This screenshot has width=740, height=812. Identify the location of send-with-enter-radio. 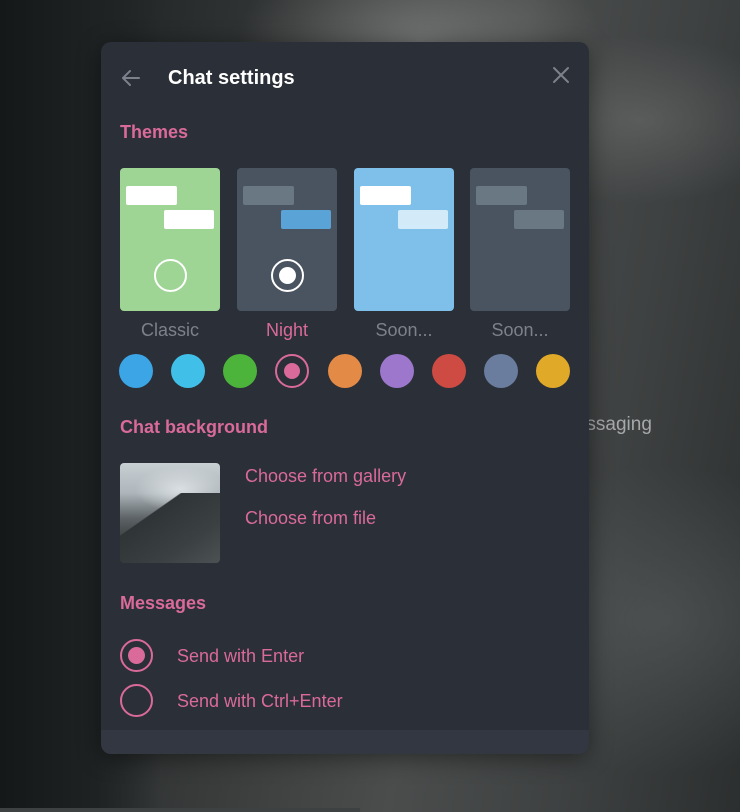
(136, 655).